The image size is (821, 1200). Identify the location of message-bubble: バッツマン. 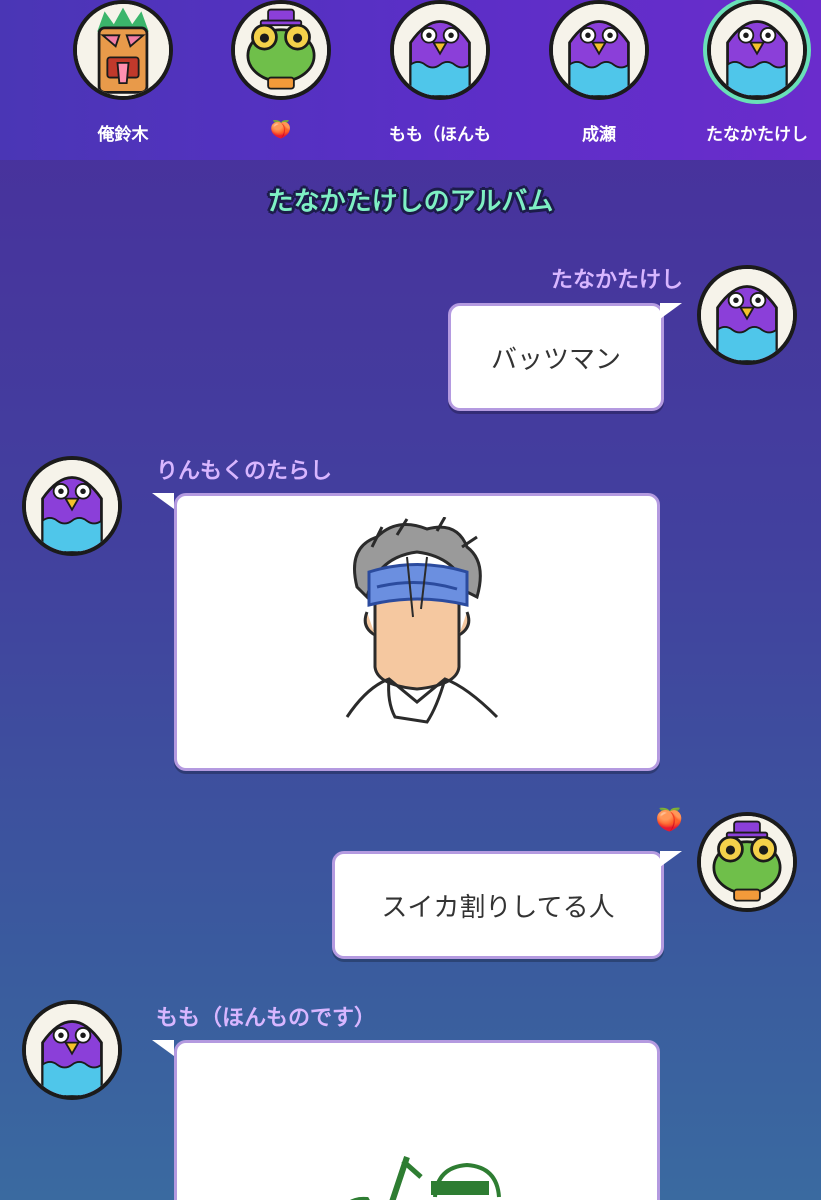
(556, 357).